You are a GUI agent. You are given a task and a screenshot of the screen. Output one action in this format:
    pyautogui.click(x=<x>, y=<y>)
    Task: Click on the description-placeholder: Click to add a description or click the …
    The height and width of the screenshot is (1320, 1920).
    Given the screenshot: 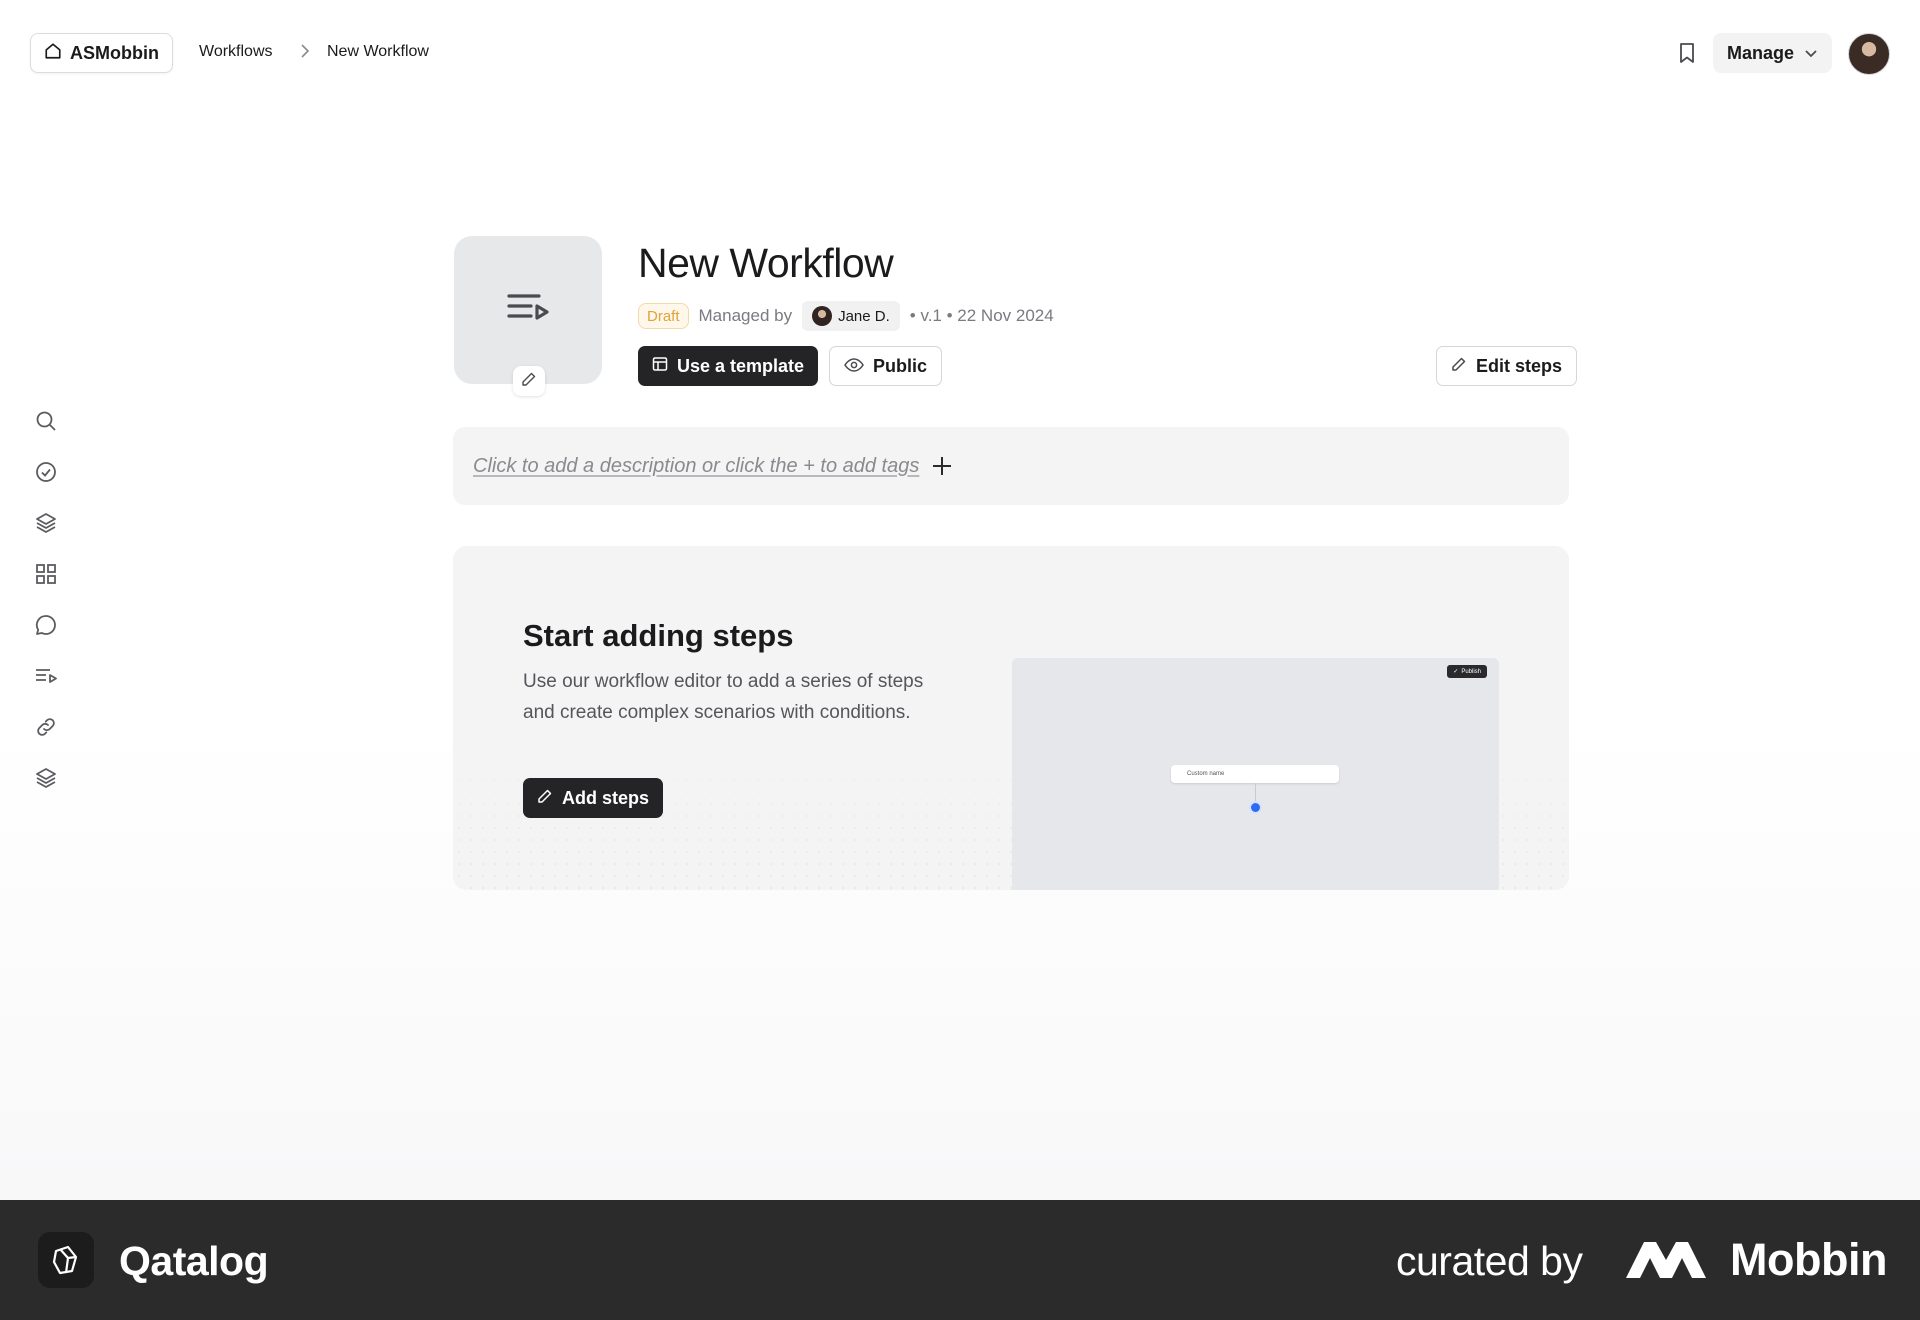 What is the action you would take?
    pyautogui.click(x=696, y=466)
    